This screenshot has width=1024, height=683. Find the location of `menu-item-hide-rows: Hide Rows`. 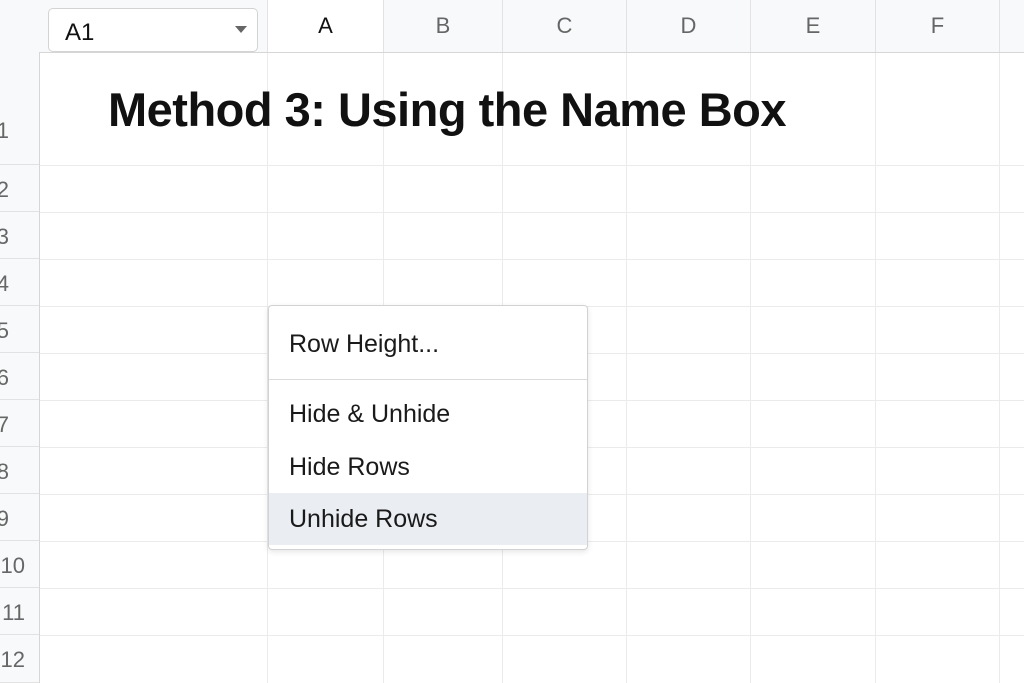

menu-item-hide-rows: Hide Rows is located at coordinates (428, 467).